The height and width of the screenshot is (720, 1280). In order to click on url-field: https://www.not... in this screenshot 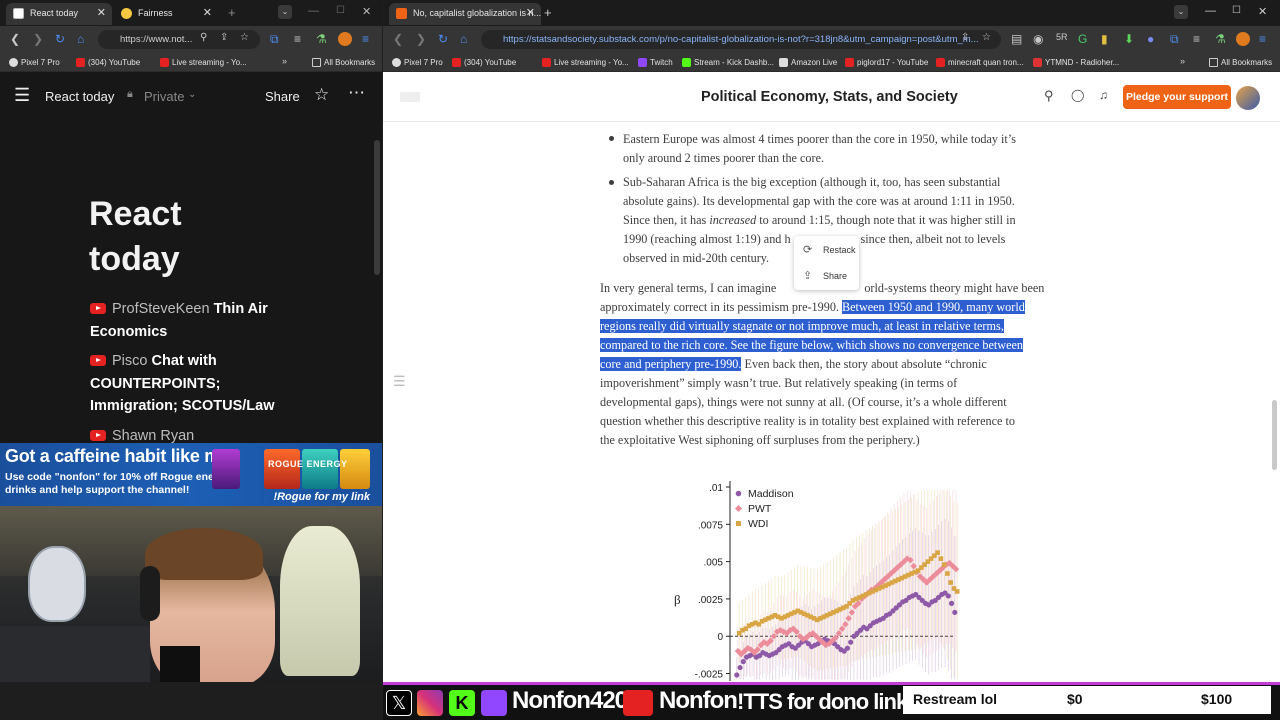, I will do `click(179, 39)`.